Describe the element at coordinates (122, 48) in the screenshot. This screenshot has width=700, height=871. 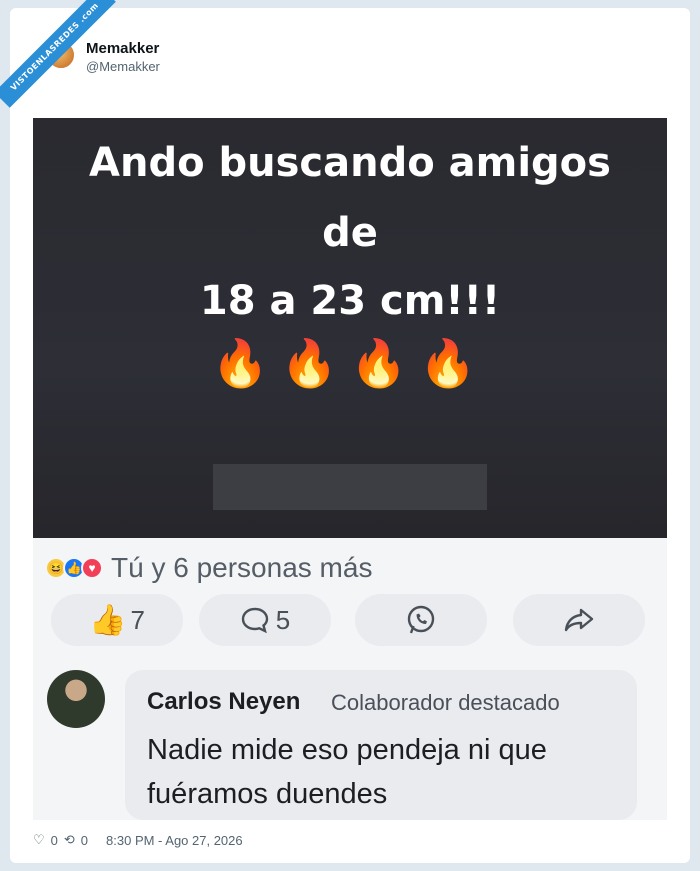
I see `author-name: Memakker` at that location.